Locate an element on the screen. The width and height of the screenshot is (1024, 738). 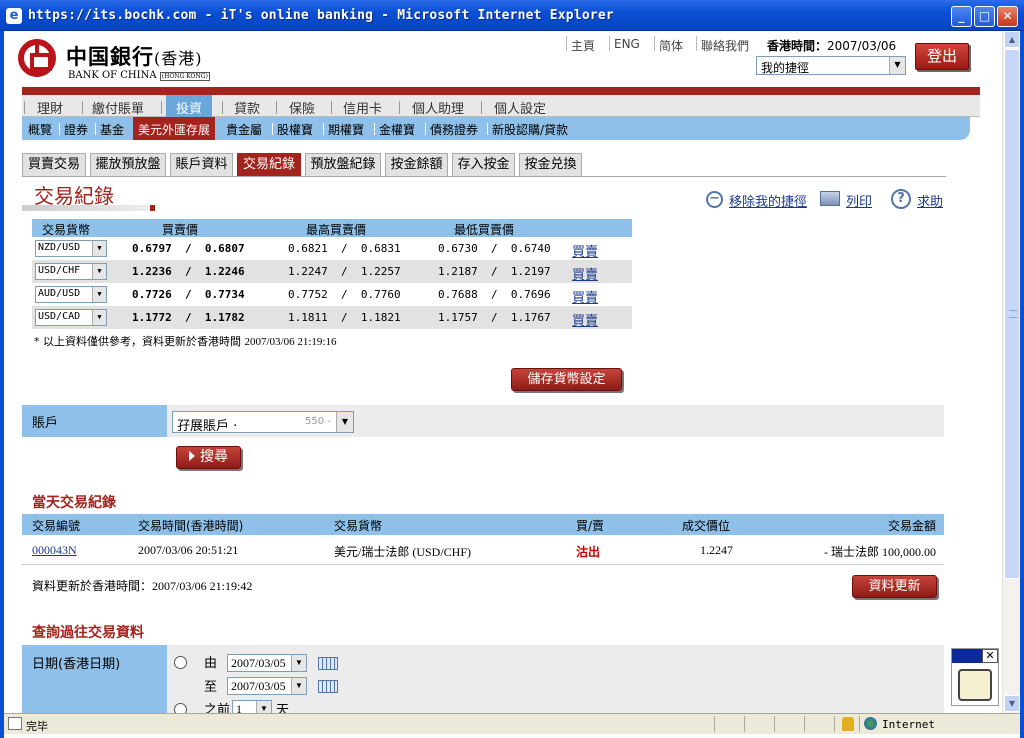
tab-deposit-margin: 存入按金 is located at coordinates (483, 164).